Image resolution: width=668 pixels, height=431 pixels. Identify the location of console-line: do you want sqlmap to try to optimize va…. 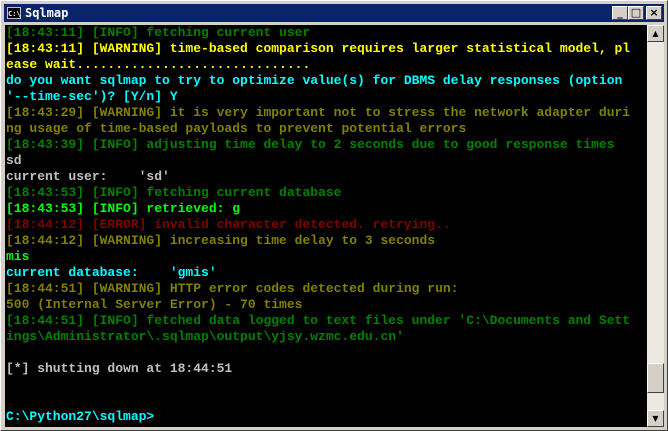
(314, 80).